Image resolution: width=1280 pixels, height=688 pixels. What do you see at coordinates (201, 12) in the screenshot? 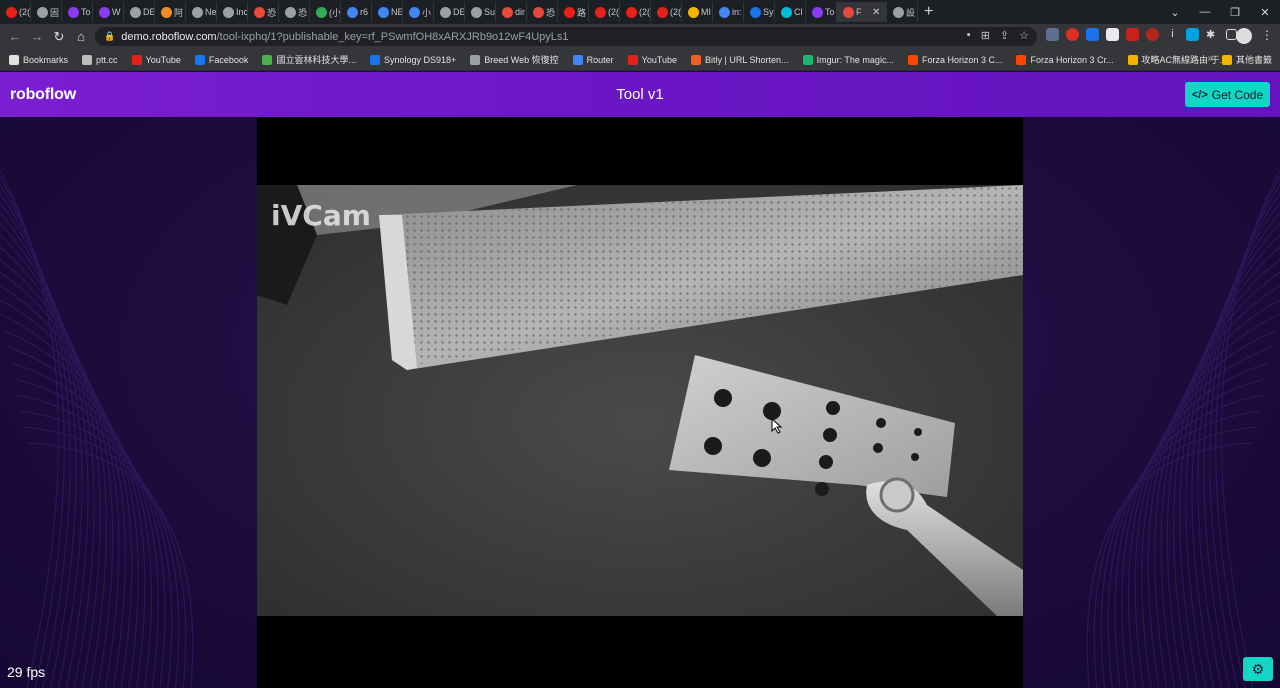
I see `browser-tab: Ne` at bounding box center [201, 12].